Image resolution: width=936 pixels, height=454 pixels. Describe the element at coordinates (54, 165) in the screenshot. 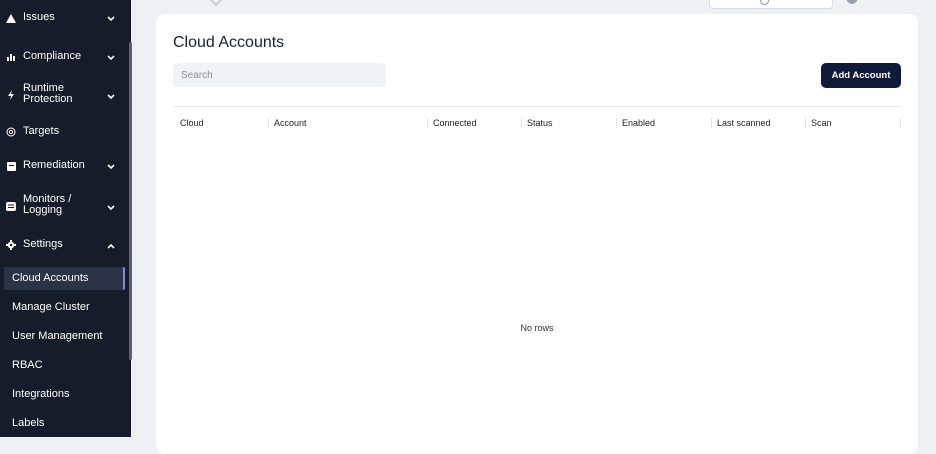

I see `sidebar-item-label: Remediation` at that location.